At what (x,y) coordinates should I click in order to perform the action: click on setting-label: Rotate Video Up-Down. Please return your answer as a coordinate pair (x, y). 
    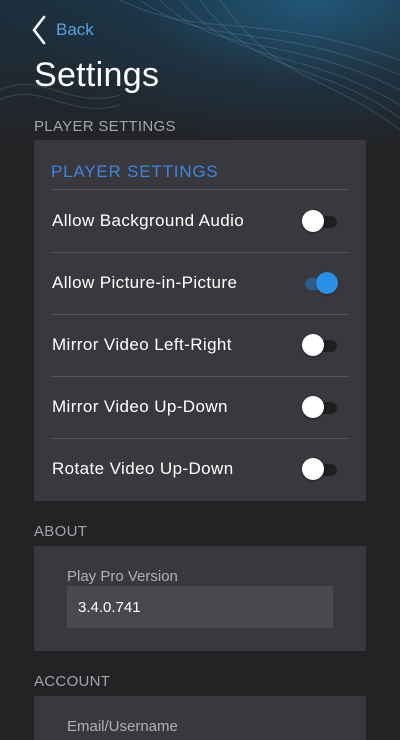
    Looking at the image, I should click on (143, 468).